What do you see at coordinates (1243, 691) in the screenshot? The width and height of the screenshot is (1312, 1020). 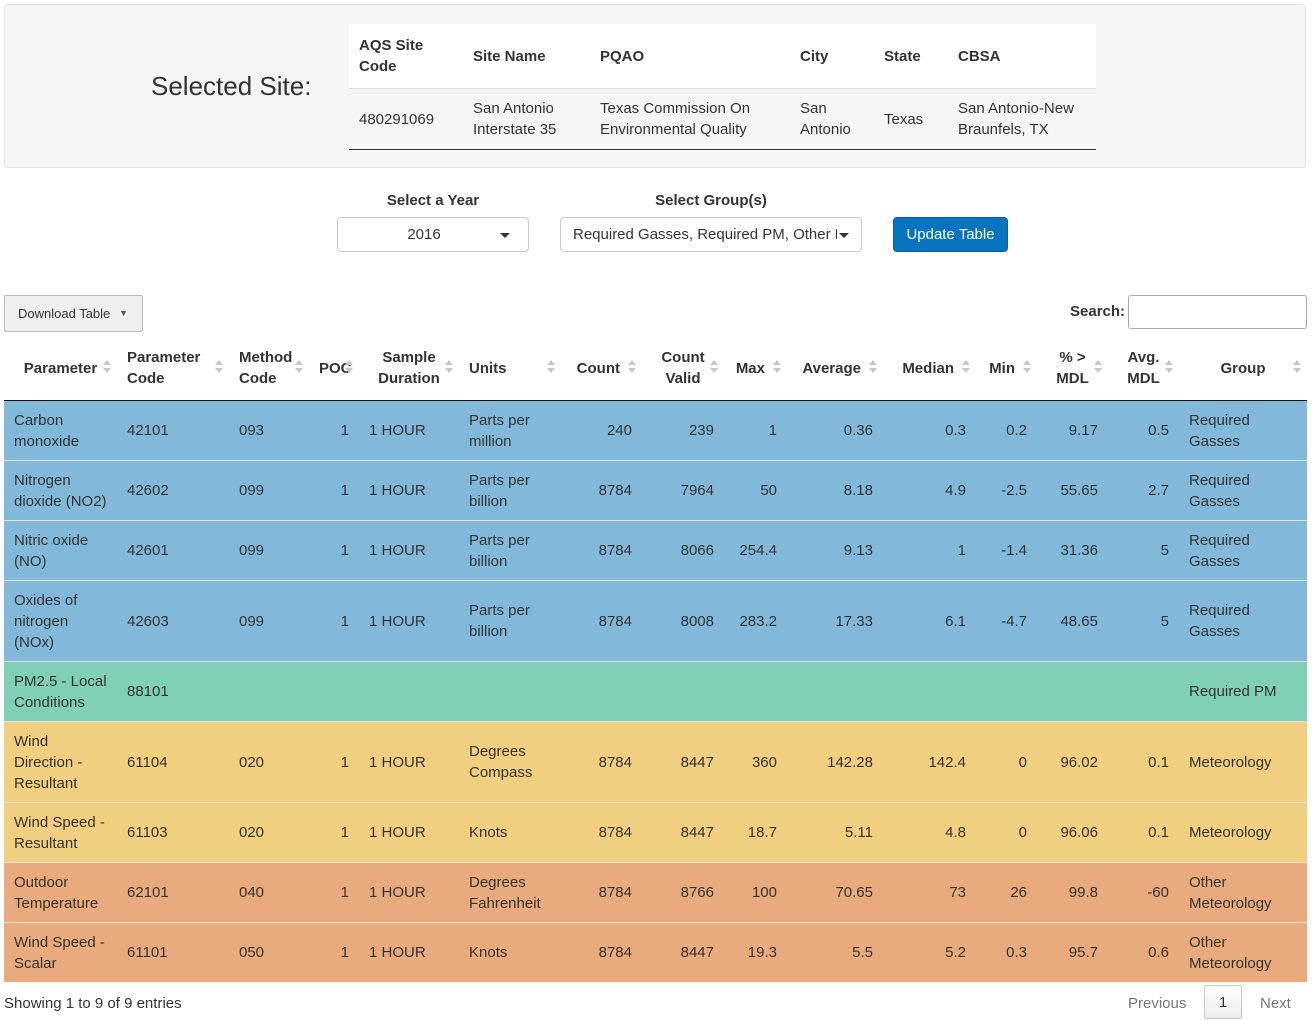 I see `cell-group: Required PM` at bounding box center [1243, 691].